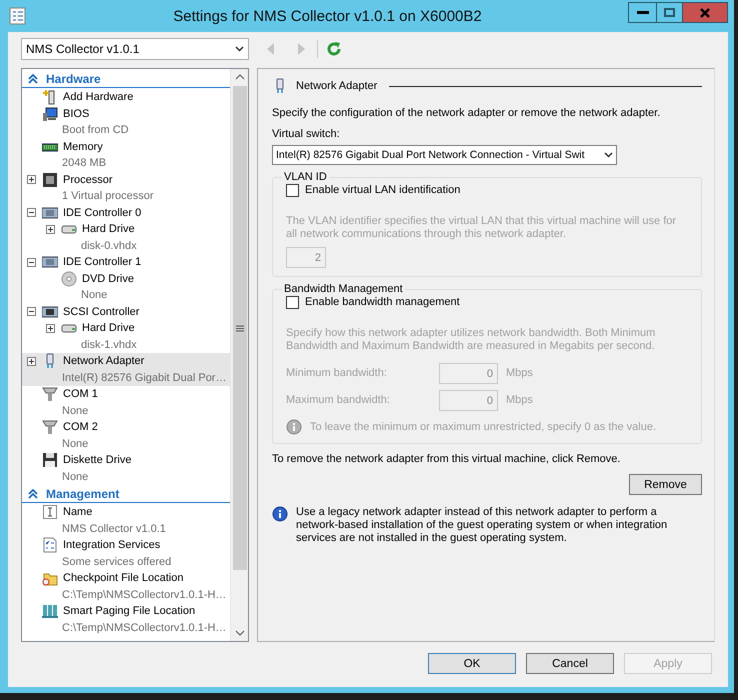 This screenshot has width=738, height=700. I want to click on tree-item: Processor 1 Virtual processor, so click(126, 188).